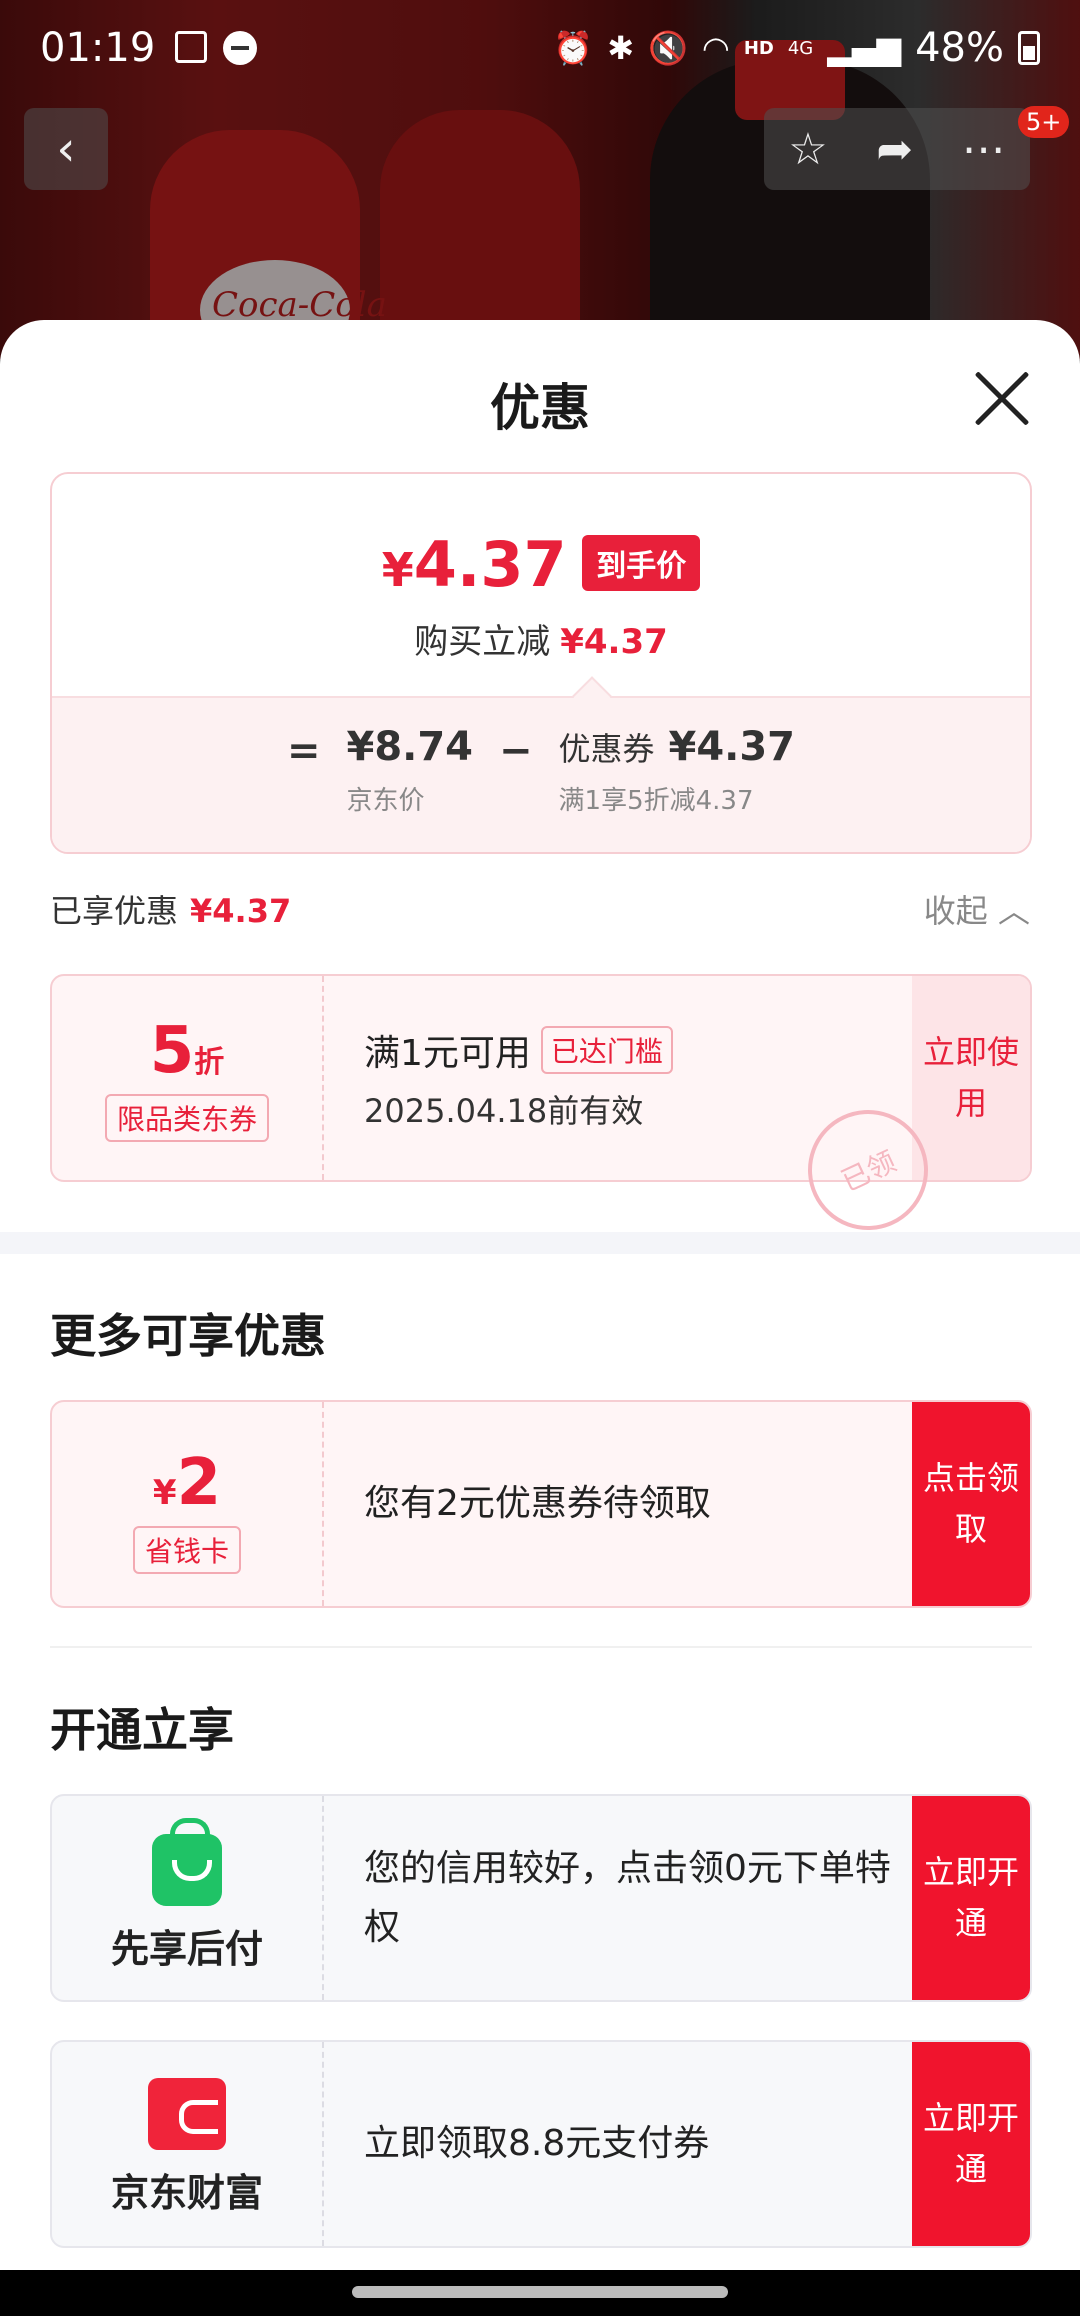 The image size is (1080, 2316). I want to click on chevron-up-icon: ︿, so click(1013, 911).